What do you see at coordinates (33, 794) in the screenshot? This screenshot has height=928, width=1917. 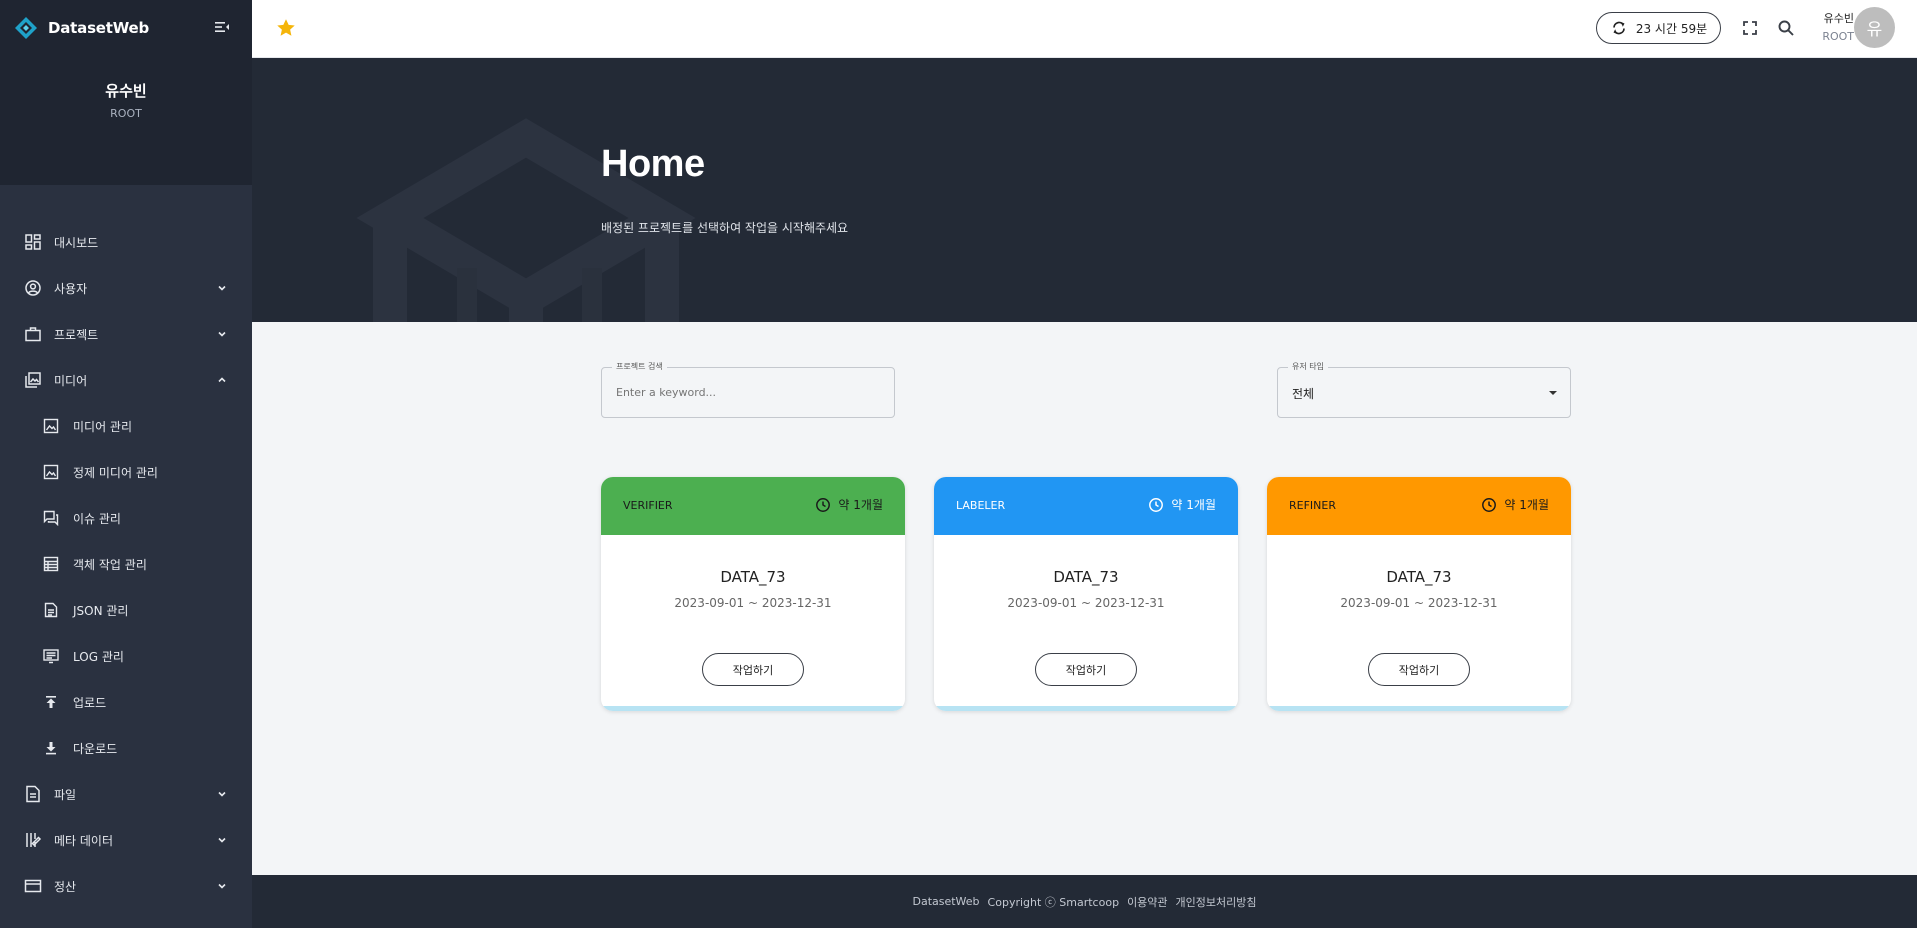 I see `file-icon` at bounding box center [33, 794].